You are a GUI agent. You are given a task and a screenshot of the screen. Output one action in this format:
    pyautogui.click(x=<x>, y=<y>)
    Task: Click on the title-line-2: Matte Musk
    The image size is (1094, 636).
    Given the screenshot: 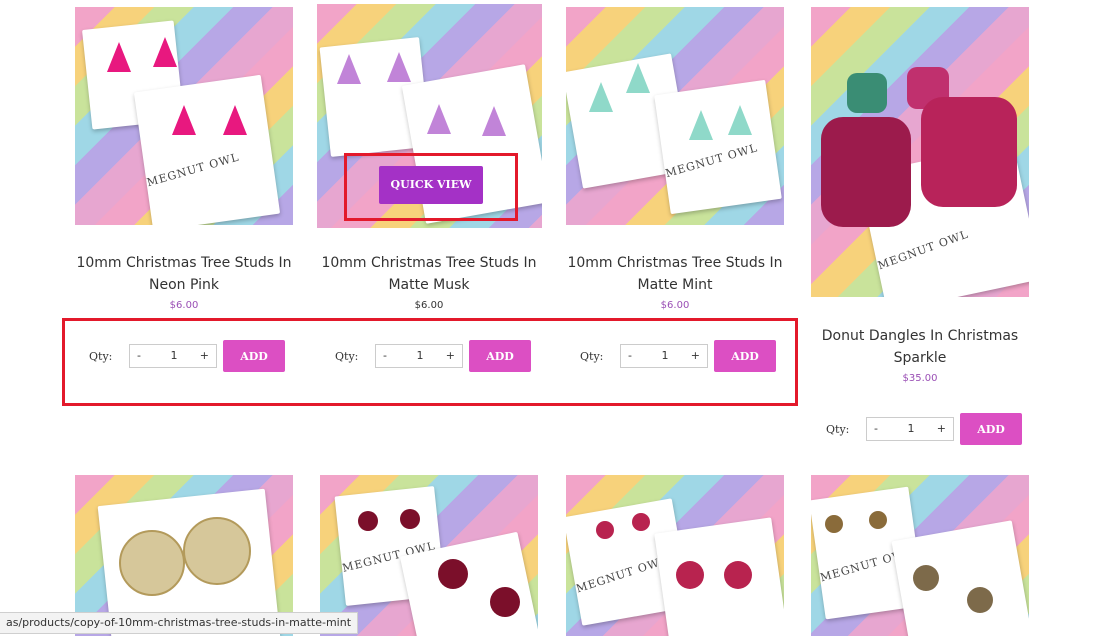 What is the action you would take?
    pyautogui.click(x=429, y=285)
    